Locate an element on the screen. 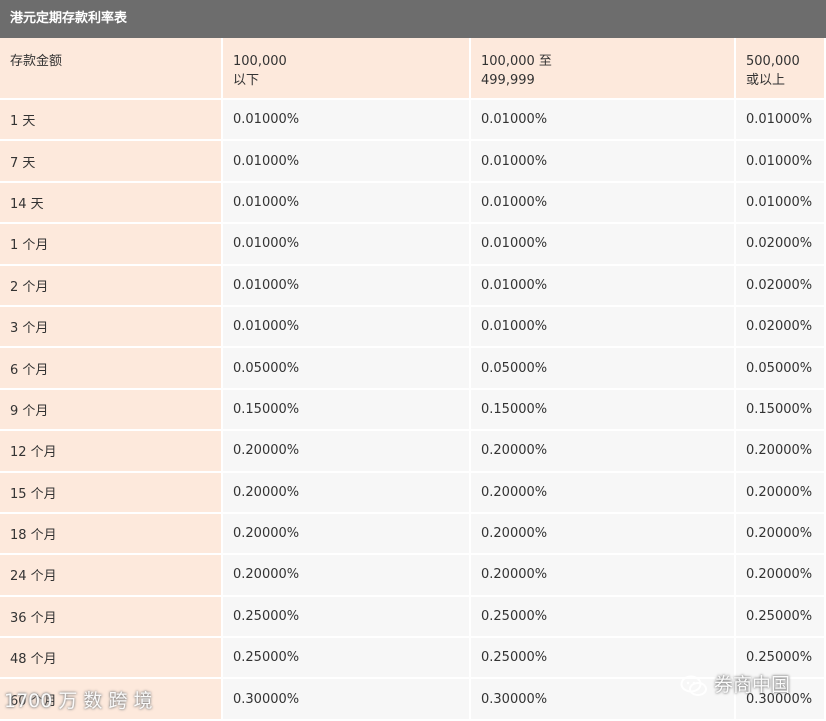 Image resolution: width=826 pixels, height=721 pixels. rate-tier-1-cell: 0.30000% is located at coordinates (347, 700).